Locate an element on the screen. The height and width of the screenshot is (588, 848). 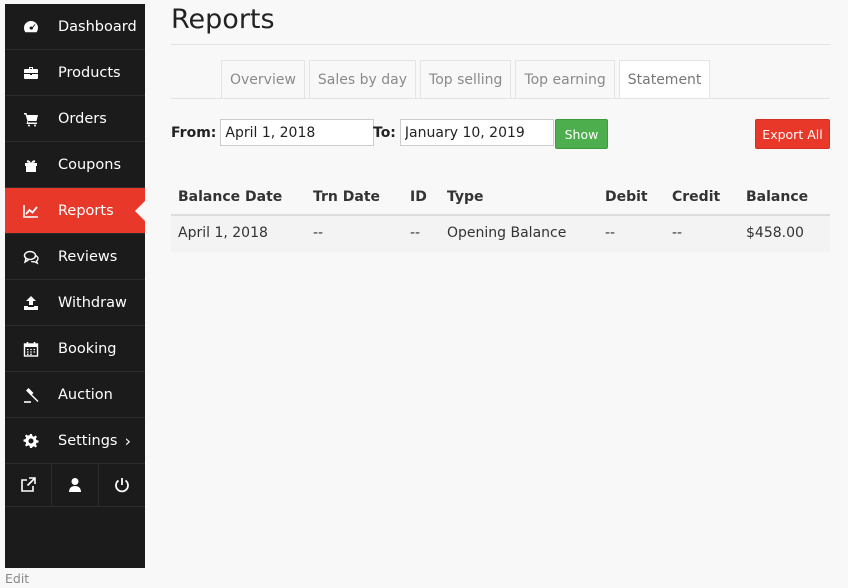
gear-icon is located at coordinates (31, 441).